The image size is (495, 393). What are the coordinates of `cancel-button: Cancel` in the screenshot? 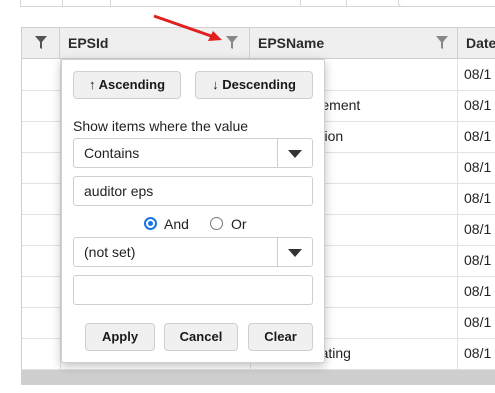 It's located at (201, 337).